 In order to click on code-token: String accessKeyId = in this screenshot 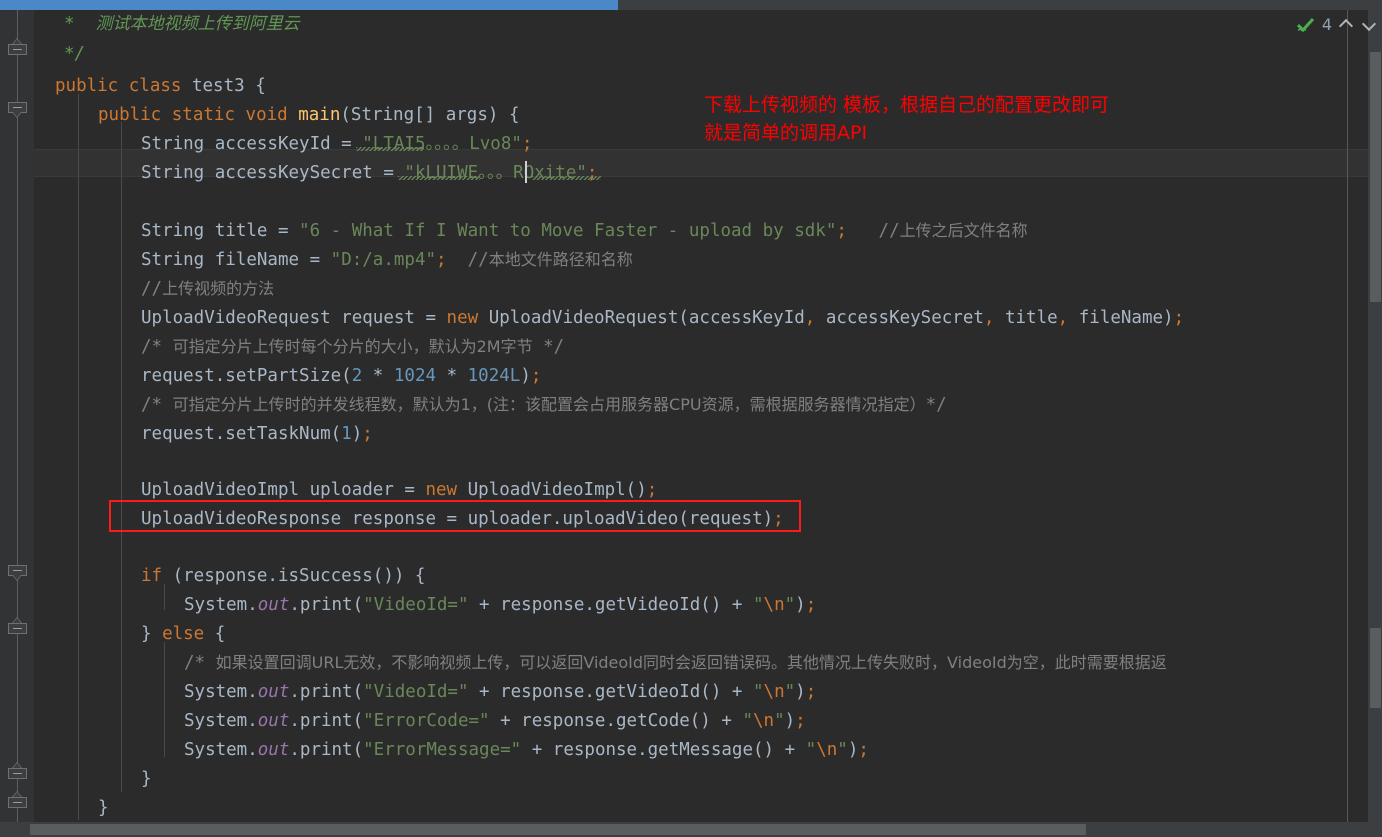, I will do `click(252, 144)`.